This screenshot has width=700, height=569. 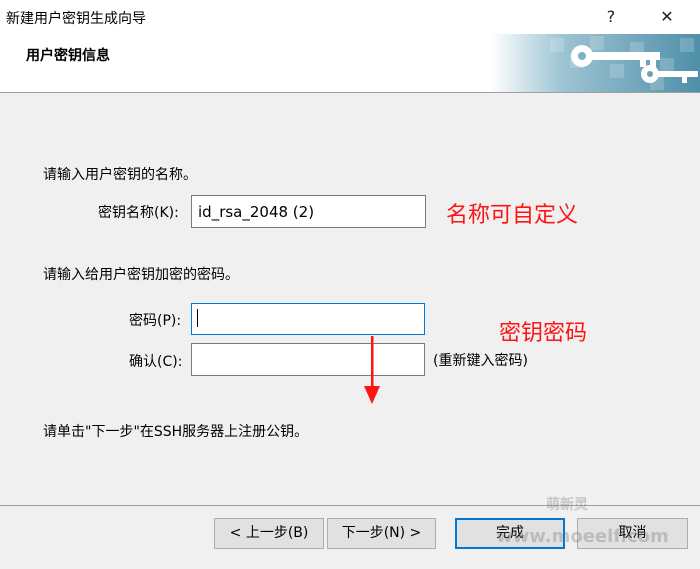 I want to click on page-heading: 用户密钥信息, so click(x=68, y=56).